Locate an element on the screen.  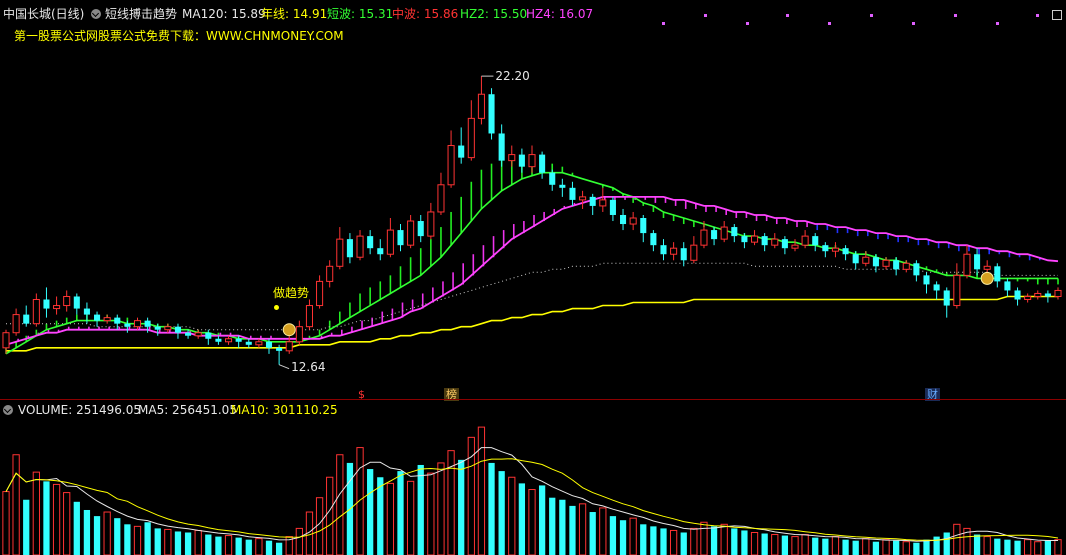
indicator-name: 短线搏击趋势 is located at coordinates (141, 14).